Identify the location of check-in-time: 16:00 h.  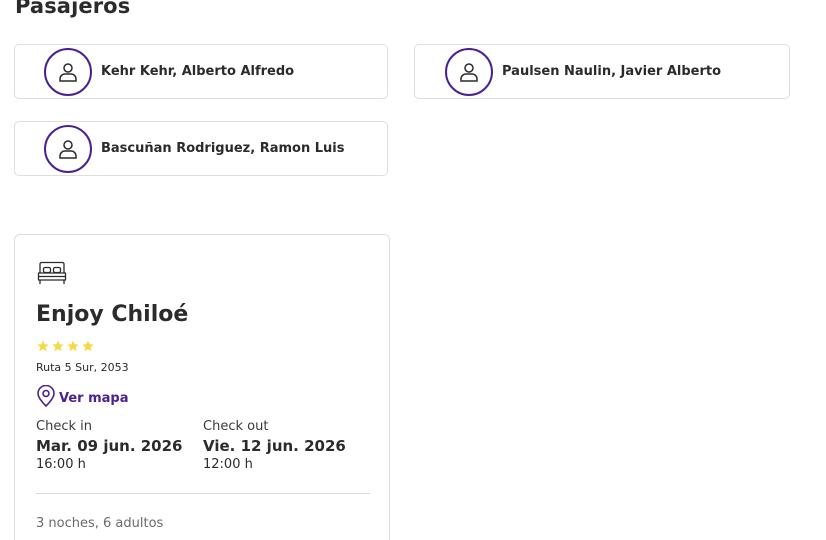
(61, 464).